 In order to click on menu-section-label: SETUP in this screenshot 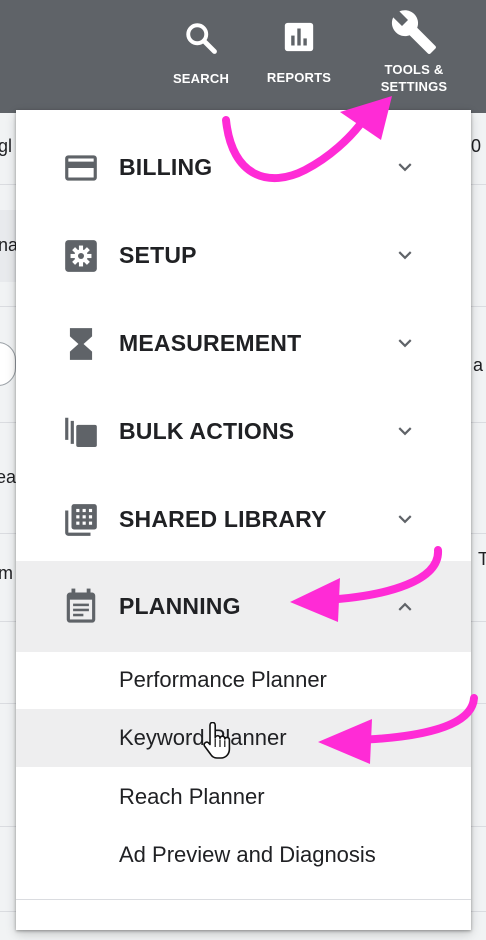, I will do `click(158, 255)`.